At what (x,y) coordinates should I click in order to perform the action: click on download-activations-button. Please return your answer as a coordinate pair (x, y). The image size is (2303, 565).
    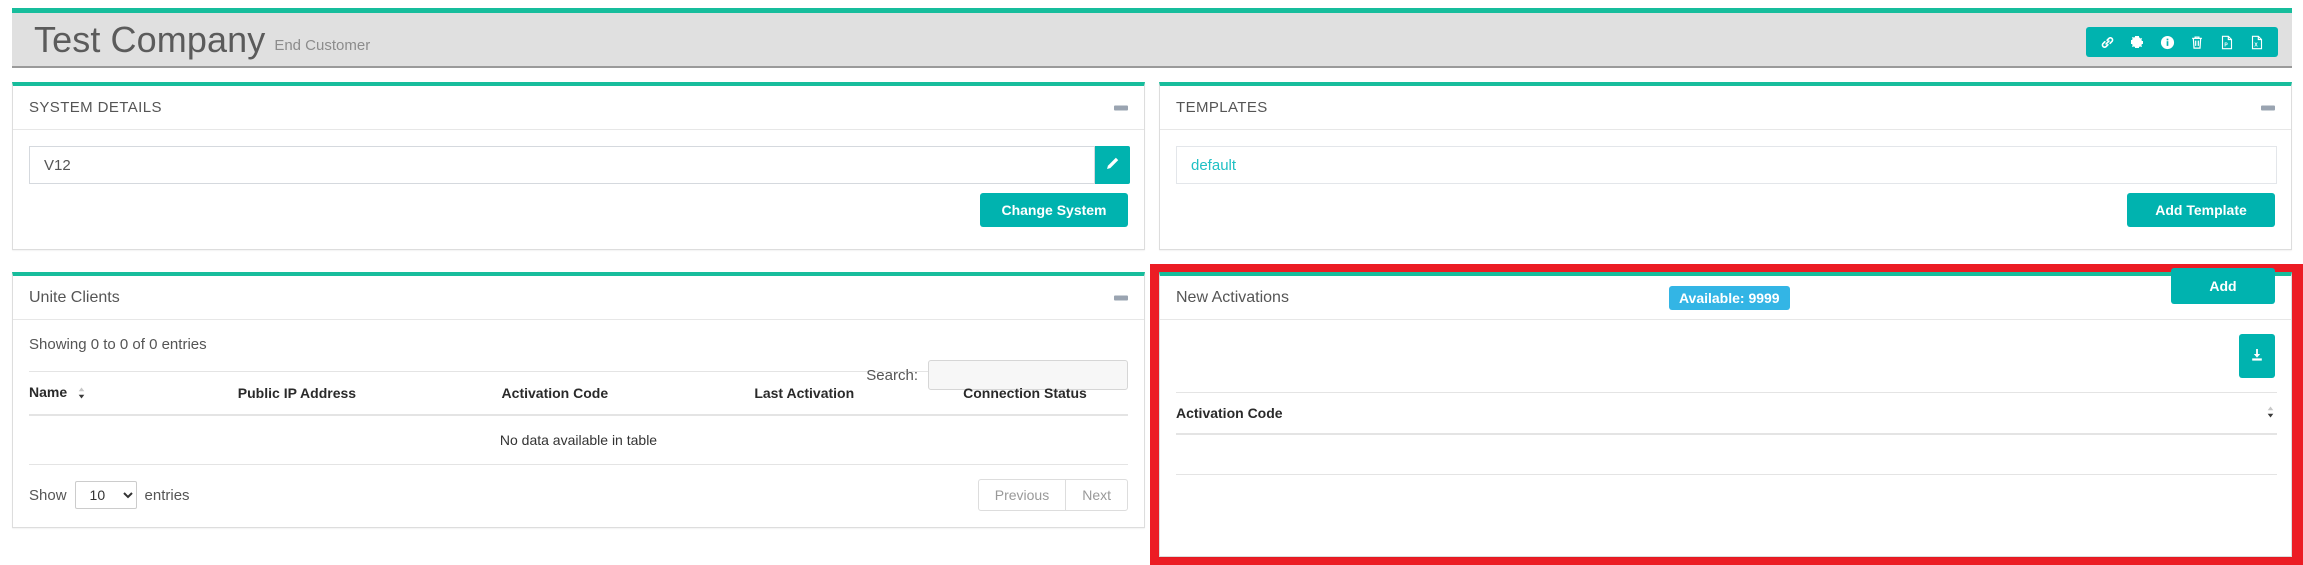
    Looking at the image, I should click on (2257, 356).